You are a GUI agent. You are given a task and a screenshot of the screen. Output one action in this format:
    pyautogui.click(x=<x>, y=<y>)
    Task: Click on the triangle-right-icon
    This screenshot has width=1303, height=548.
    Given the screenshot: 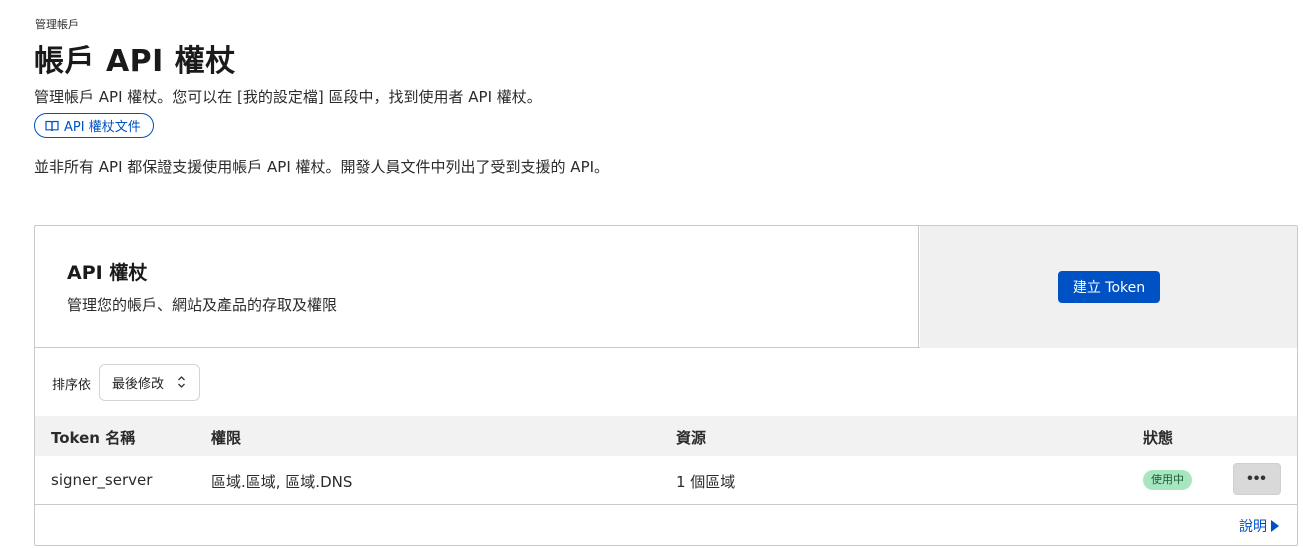 What is the action you would take?
    pyautogui.click(x=1275, y=526)
    